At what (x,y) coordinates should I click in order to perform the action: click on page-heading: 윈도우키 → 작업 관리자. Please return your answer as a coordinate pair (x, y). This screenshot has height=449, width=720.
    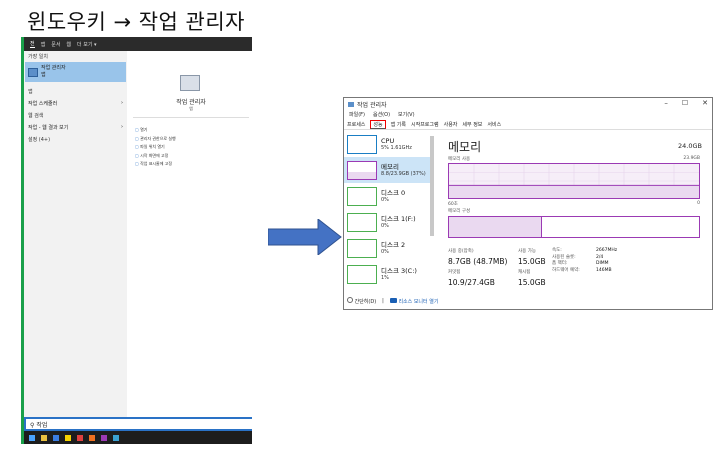
    Looking at the image, I should click on (136, 22).